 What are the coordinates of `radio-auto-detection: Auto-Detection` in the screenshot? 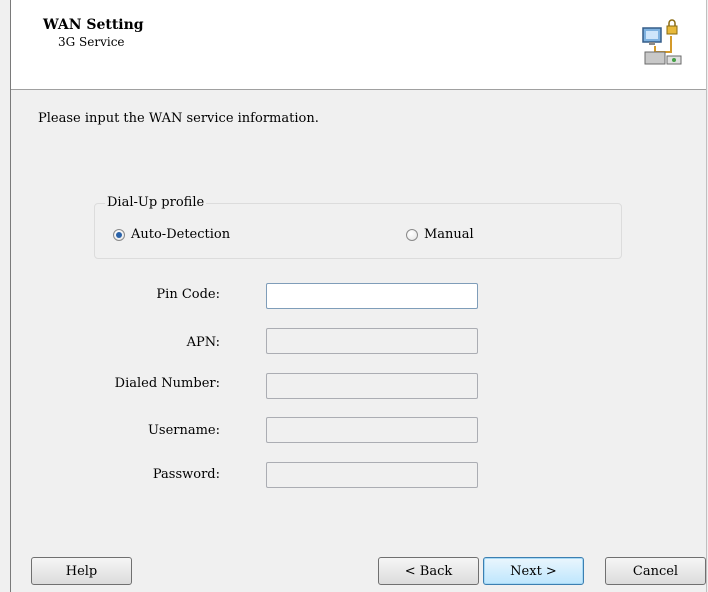 It's located at (171, 234).